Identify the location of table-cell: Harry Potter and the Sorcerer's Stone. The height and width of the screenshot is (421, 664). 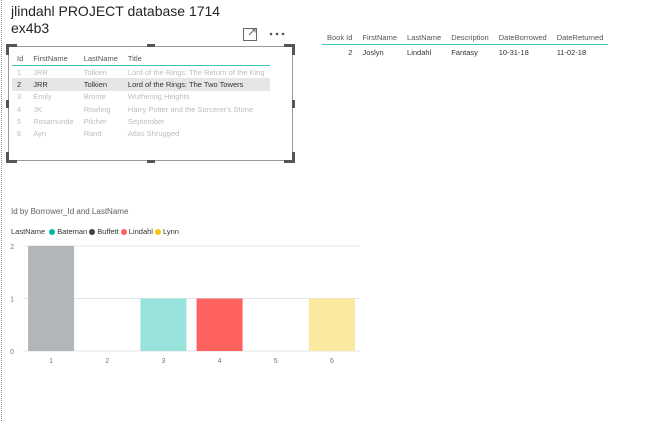
(190, 109).